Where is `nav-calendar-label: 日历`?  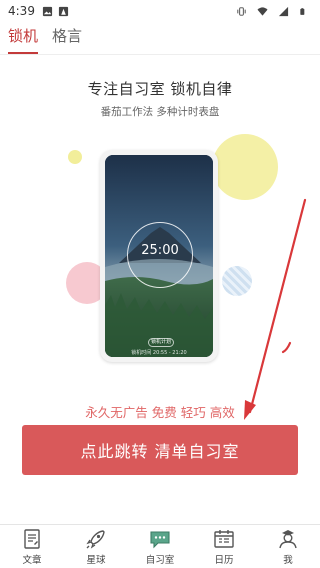
nav-calendar-label: 日历 is located at coordinates (224, 560).